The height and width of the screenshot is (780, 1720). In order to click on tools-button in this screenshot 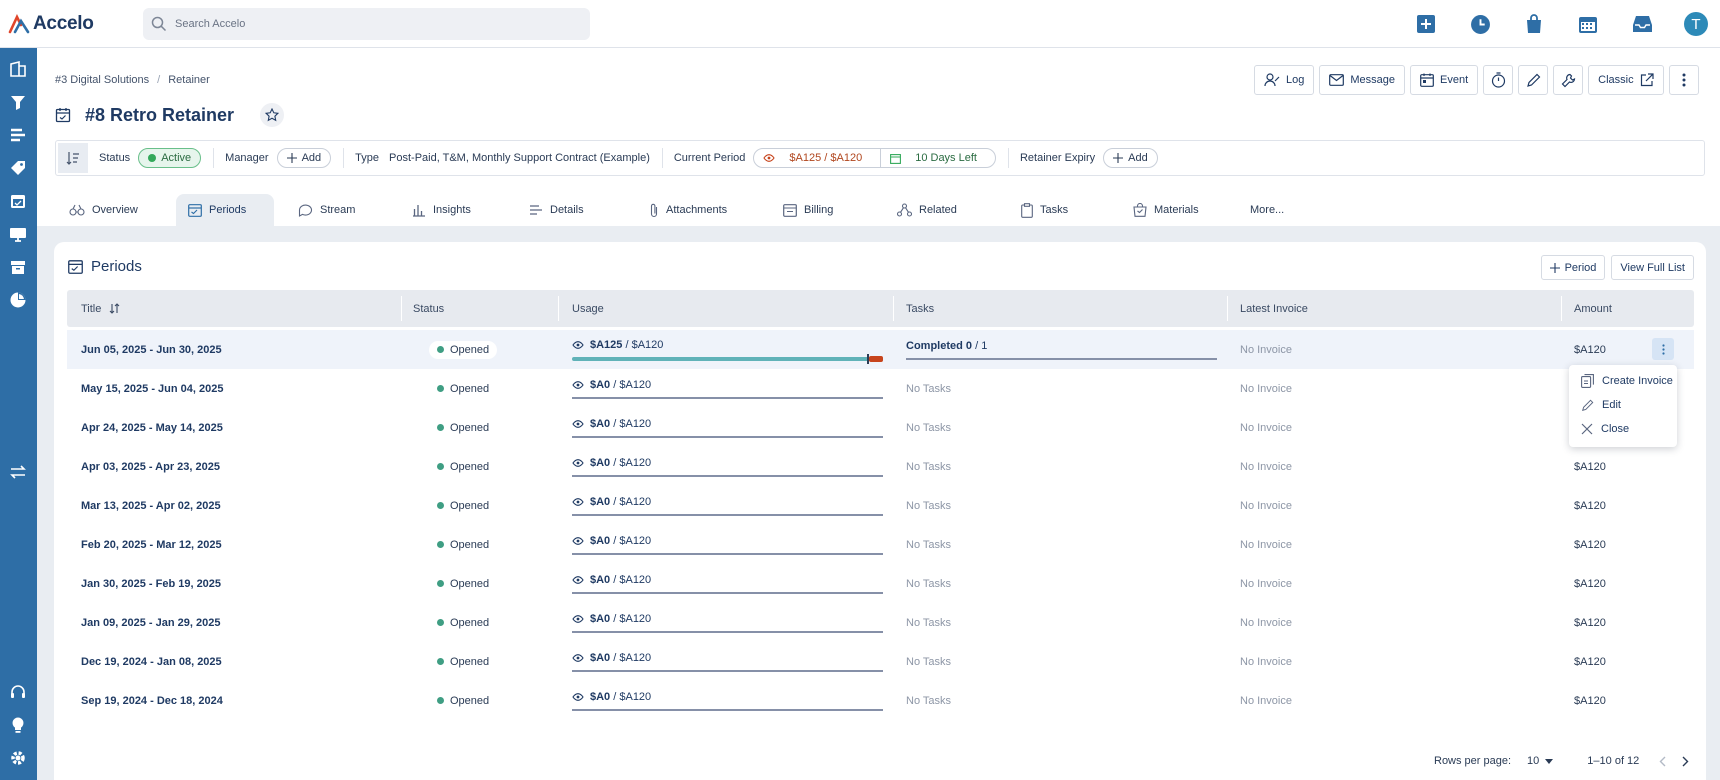, I will do `click(1568, 80)`.